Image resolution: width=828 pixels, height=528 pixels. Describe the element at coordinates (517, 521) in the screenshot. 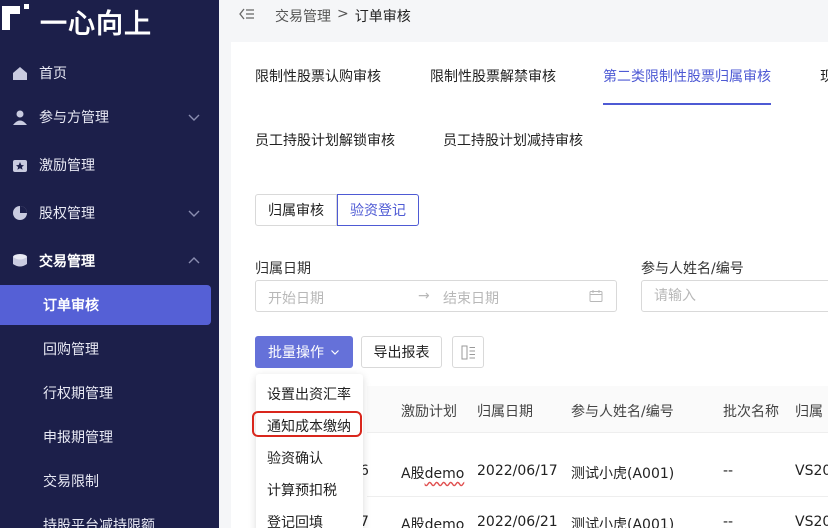

I see `date-cell: 2022/06/21` at that location.